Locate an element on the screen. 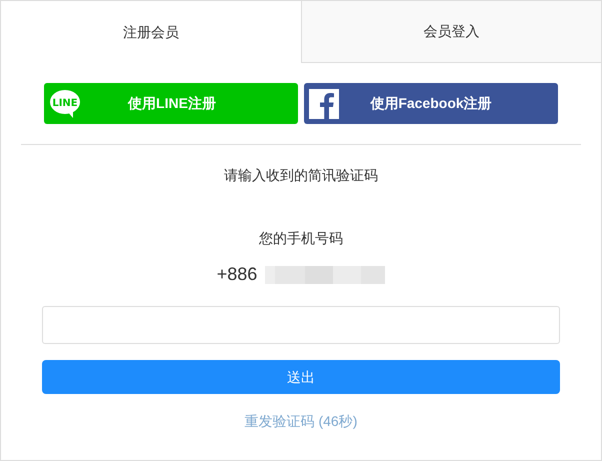  phone-label: 您的手机号码 is located at coordinates (301, 238).